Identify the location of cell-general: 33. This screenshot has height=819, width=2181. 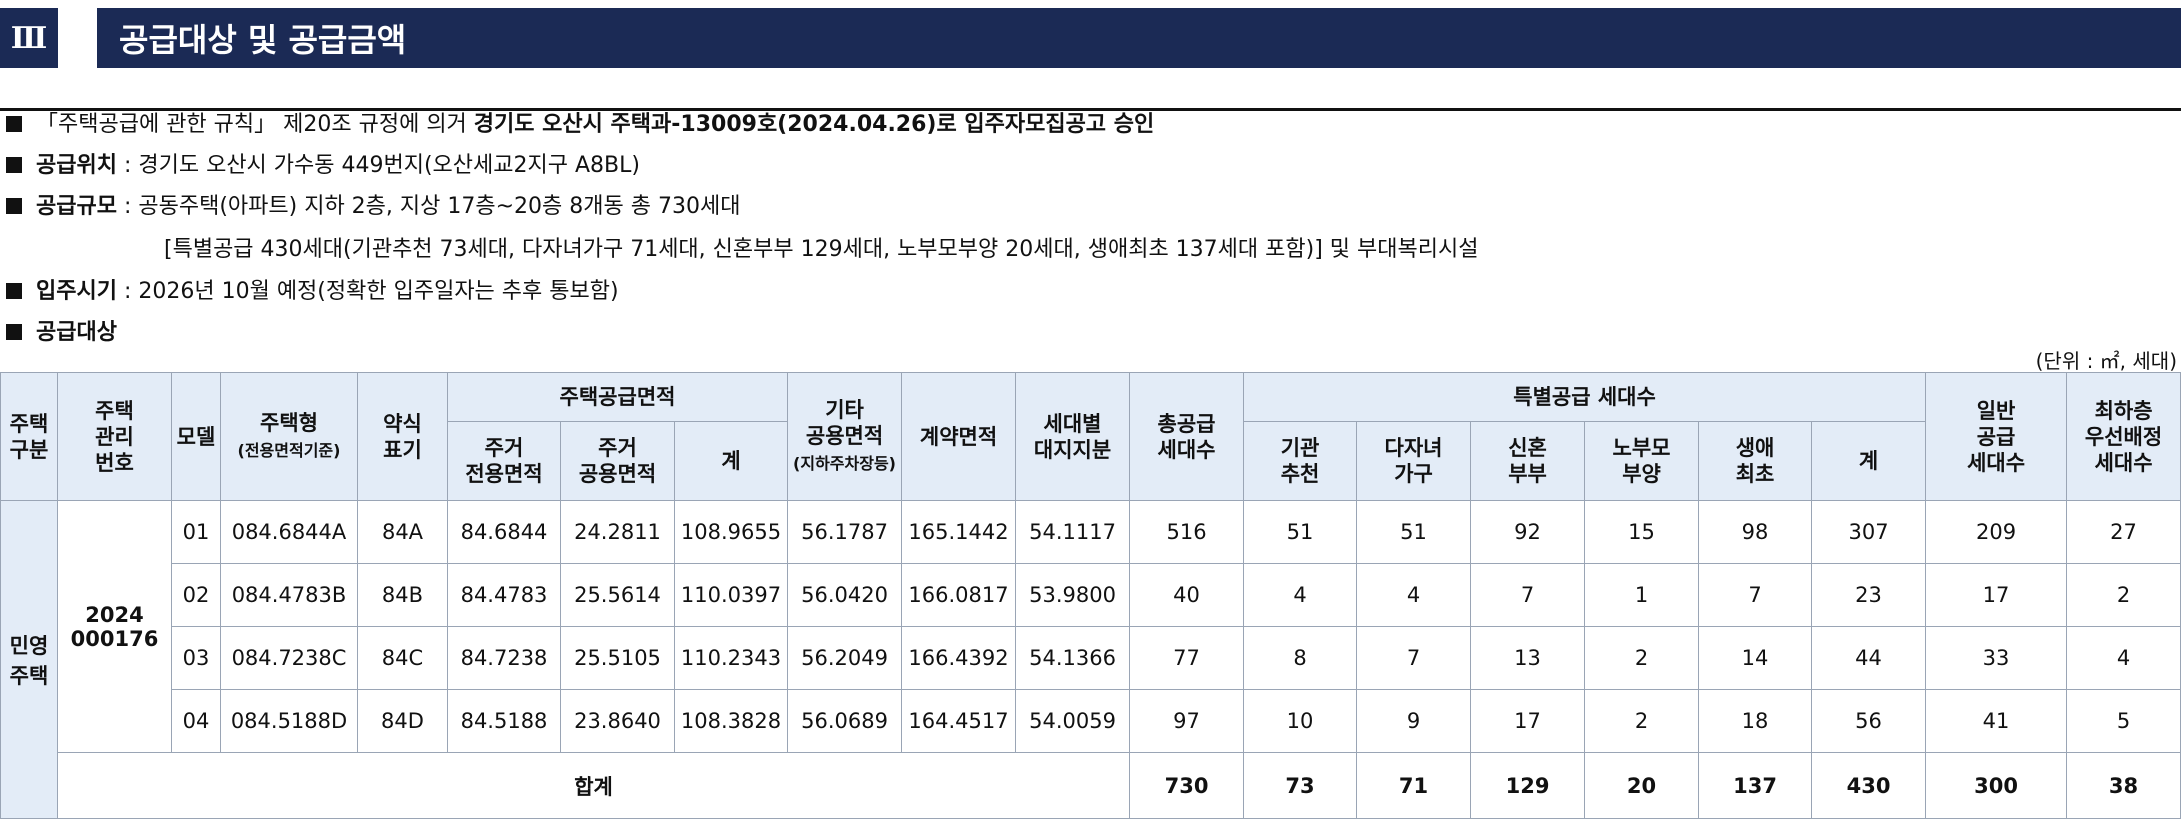
(1996, 658).